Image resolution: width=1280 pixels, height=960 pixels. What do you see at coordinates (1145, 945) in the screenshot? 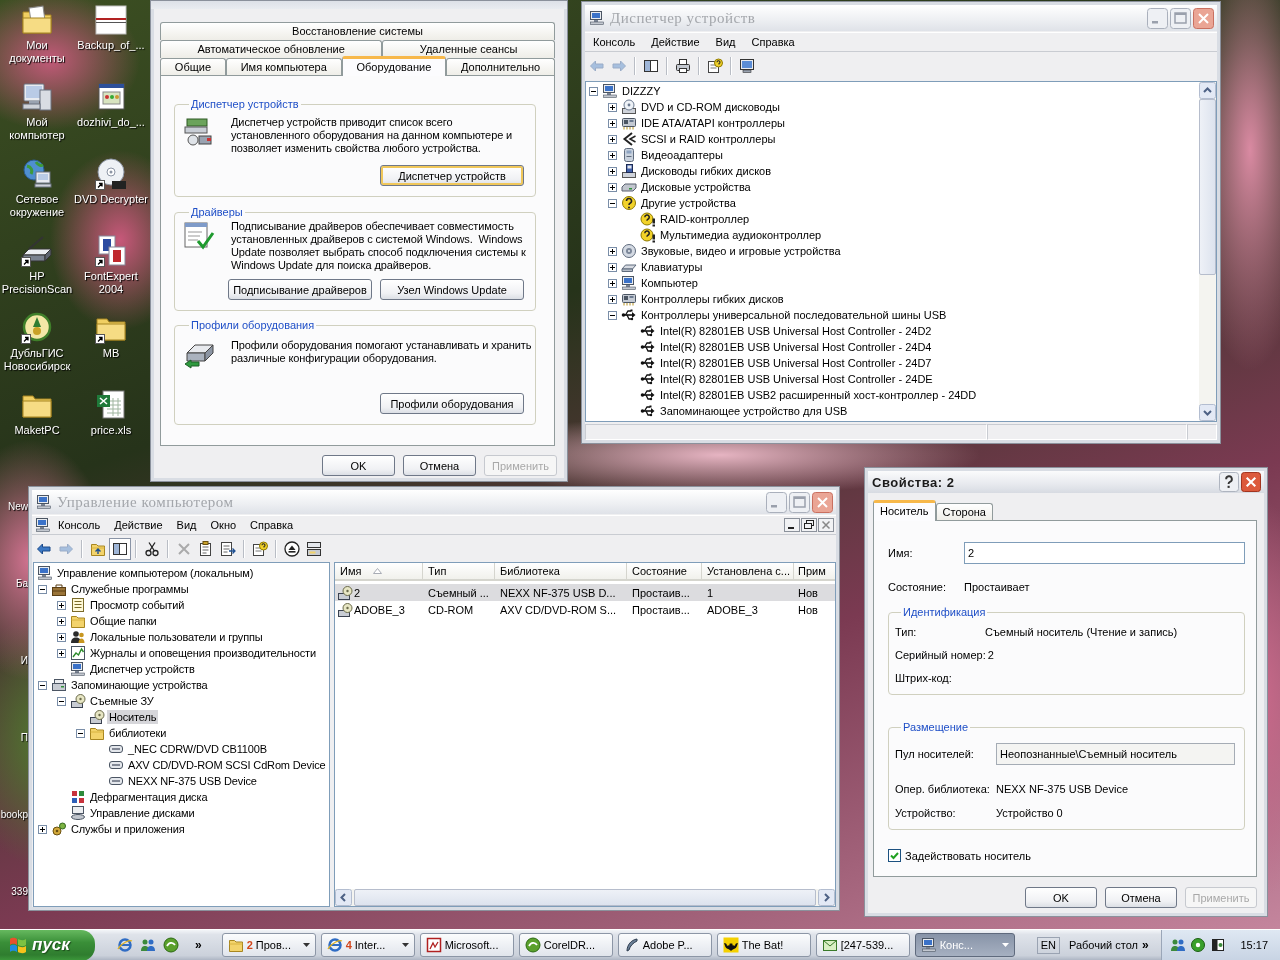
I see `chevron-button: »` at bounding box center [1145, 945].